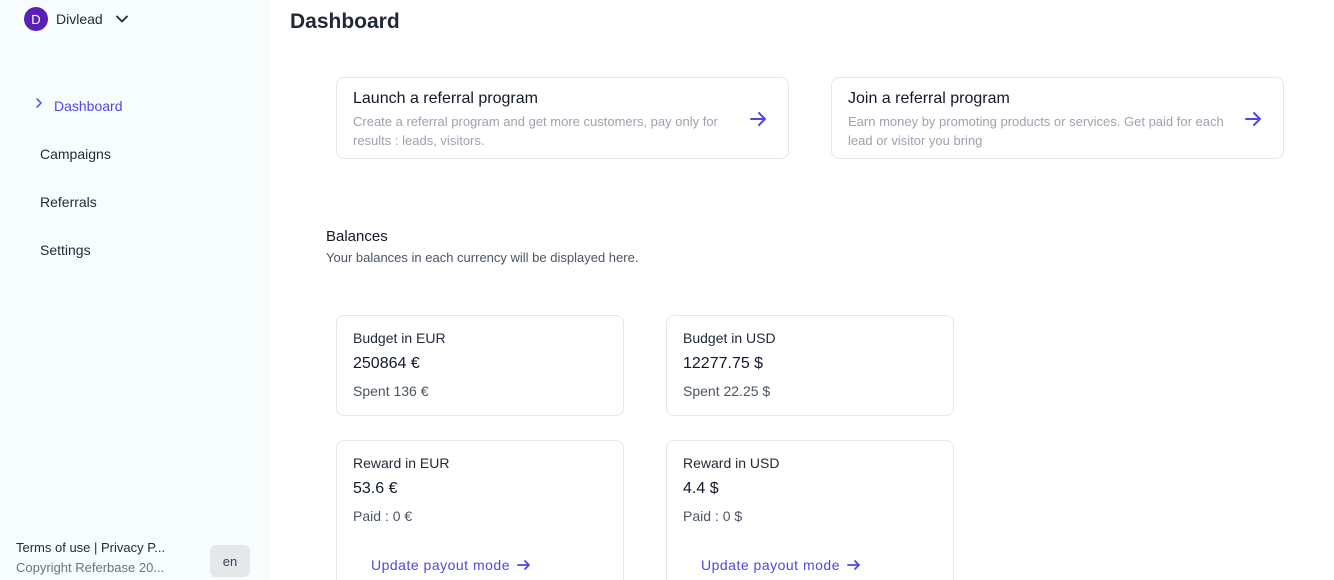  I want to click on sidebar-item-label: Referrals, so click(68, 202).